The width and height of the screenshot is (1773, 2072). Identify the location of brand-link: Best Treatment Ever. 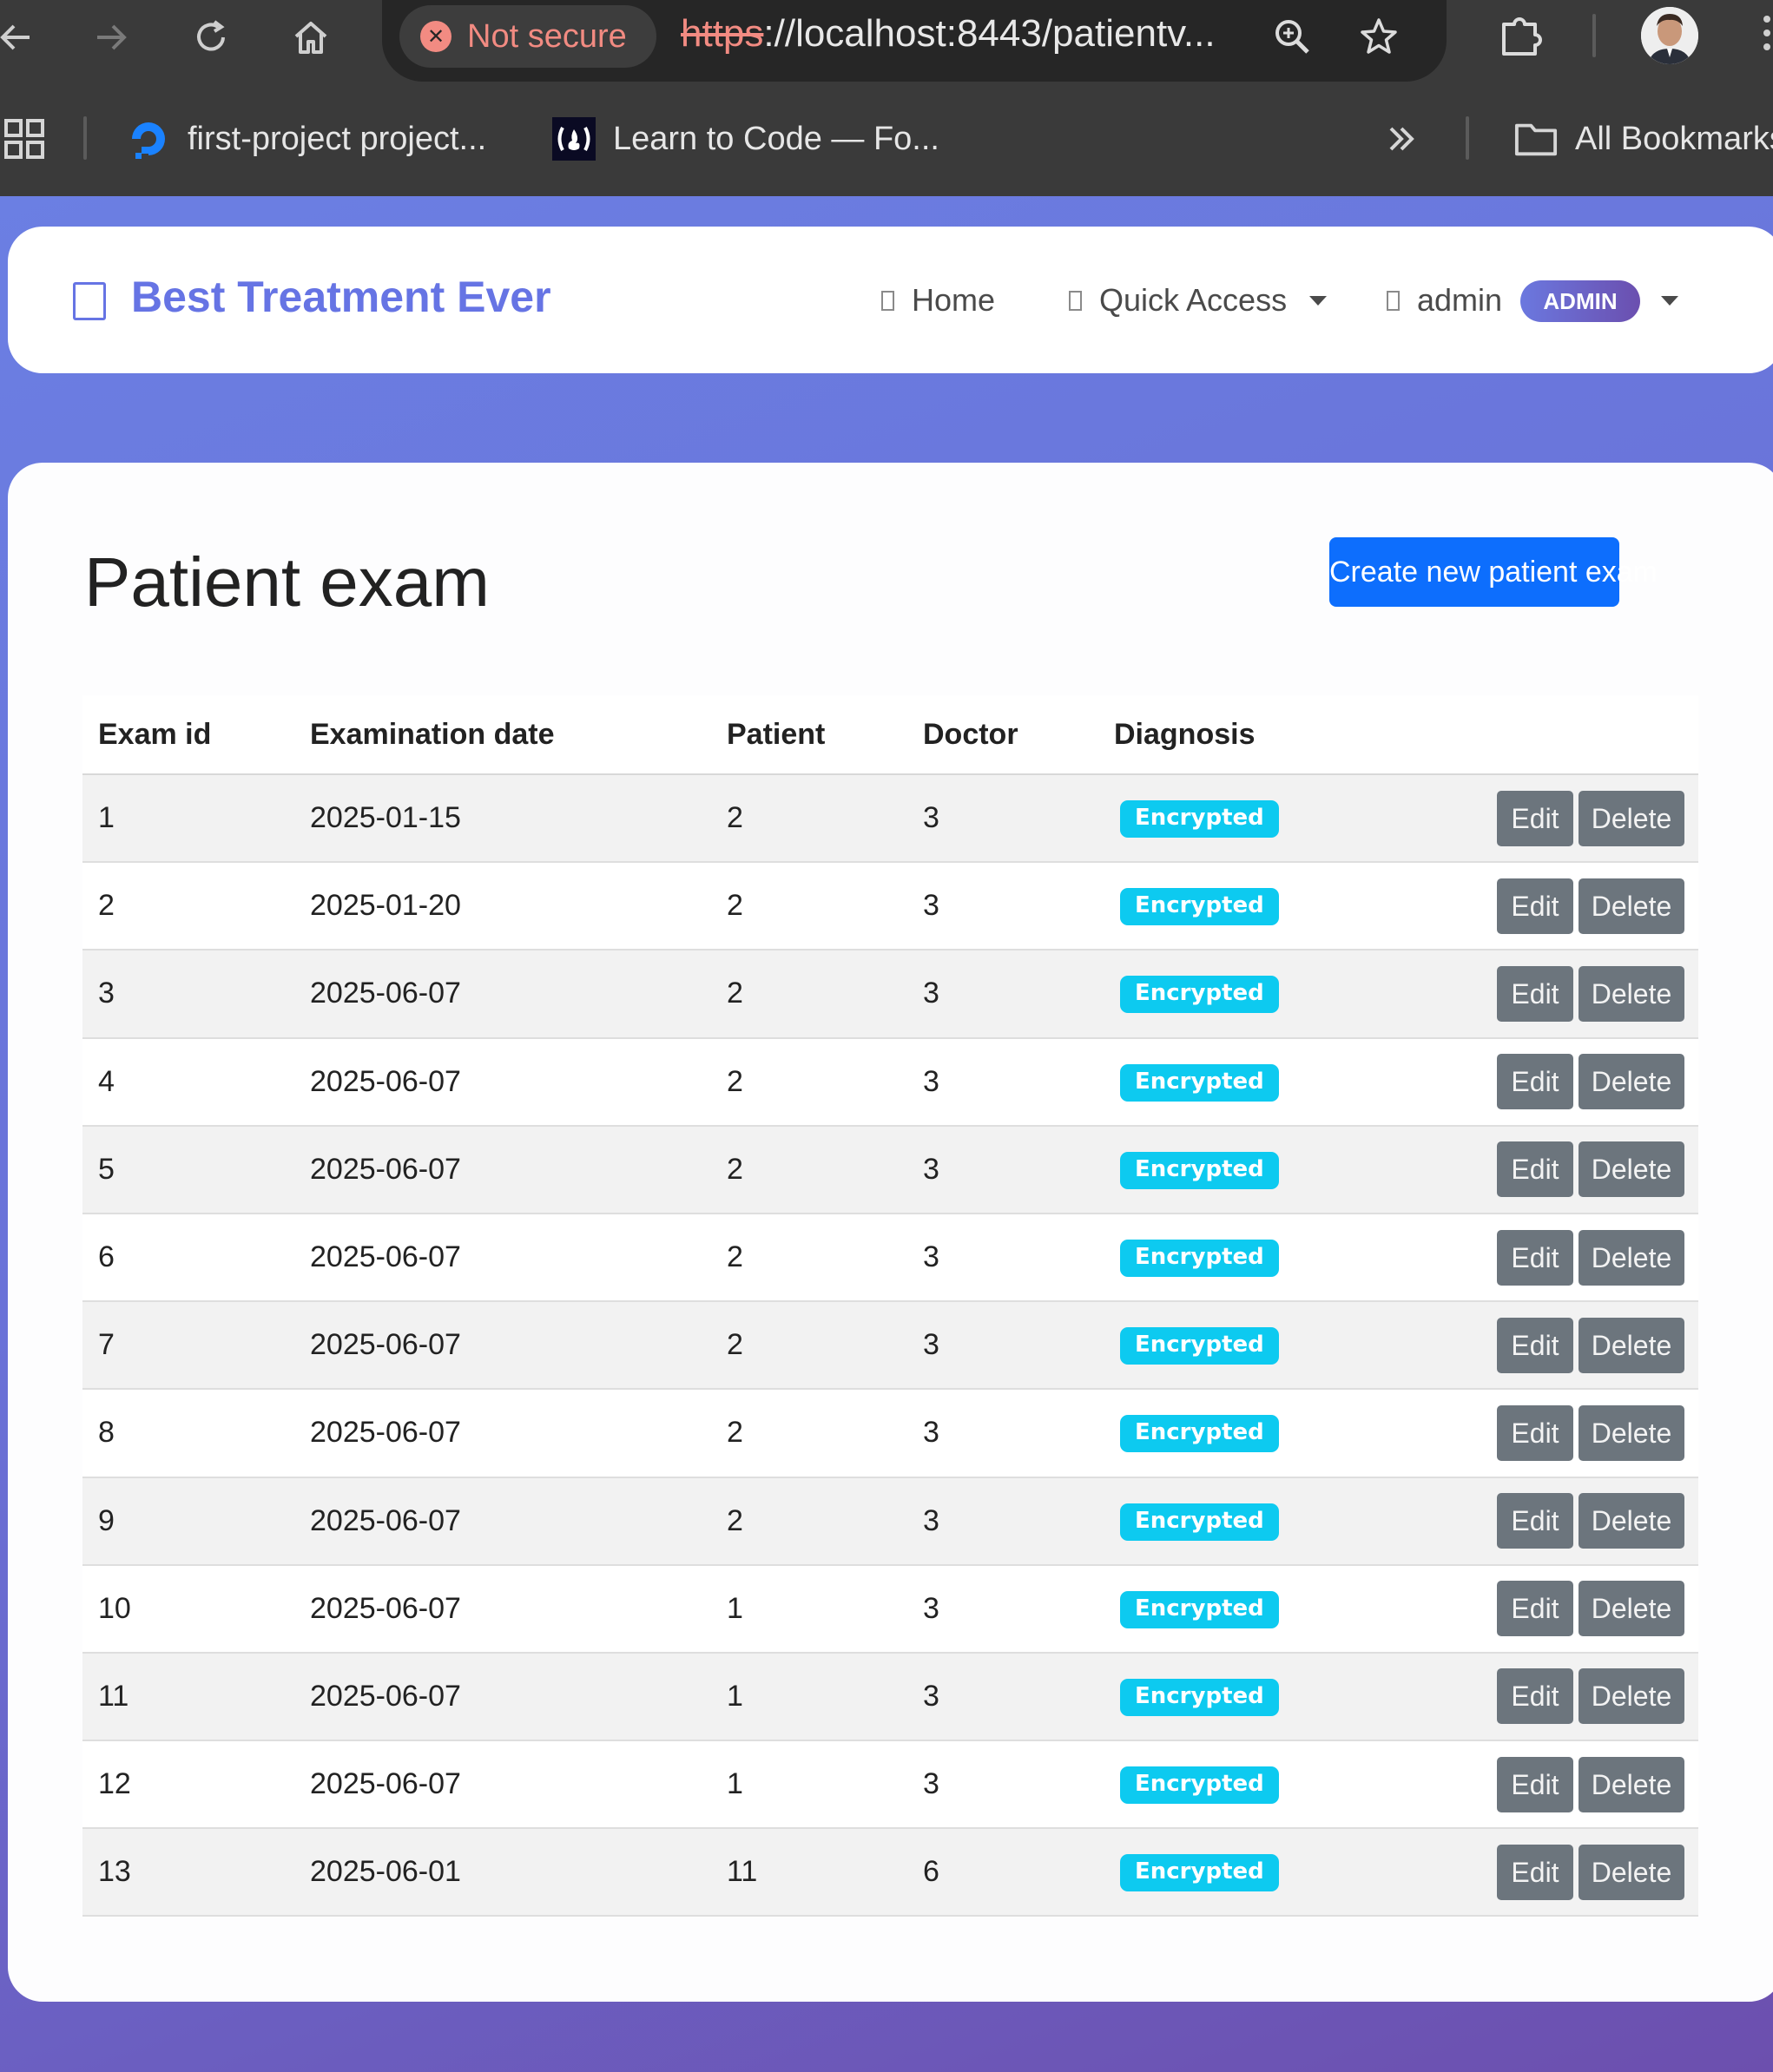
(341, 297).